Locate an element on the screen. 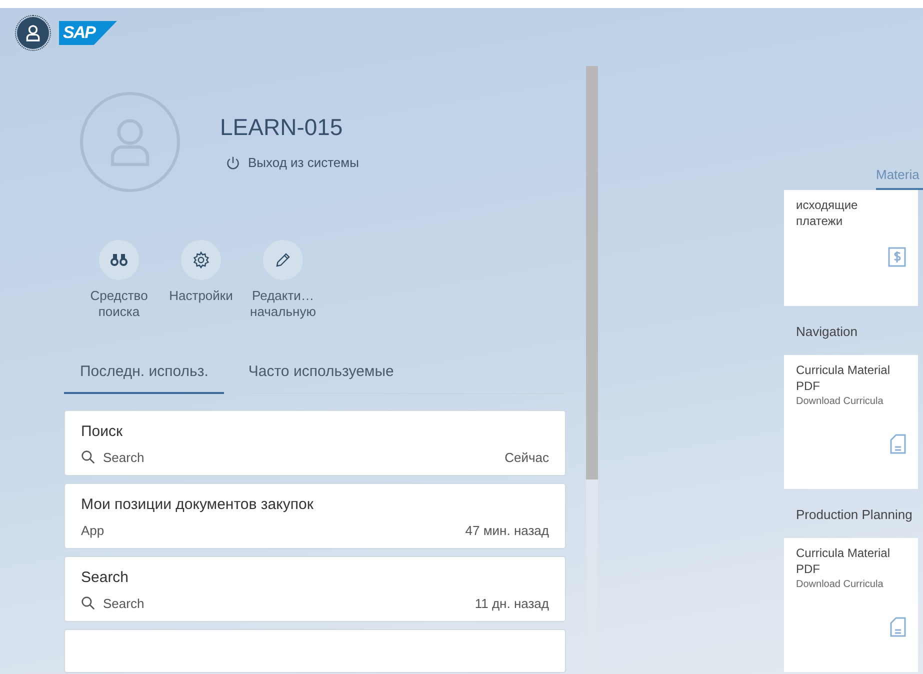 This screenshot has height=674, width=923. power-icon is located at coordinates (233, 163).